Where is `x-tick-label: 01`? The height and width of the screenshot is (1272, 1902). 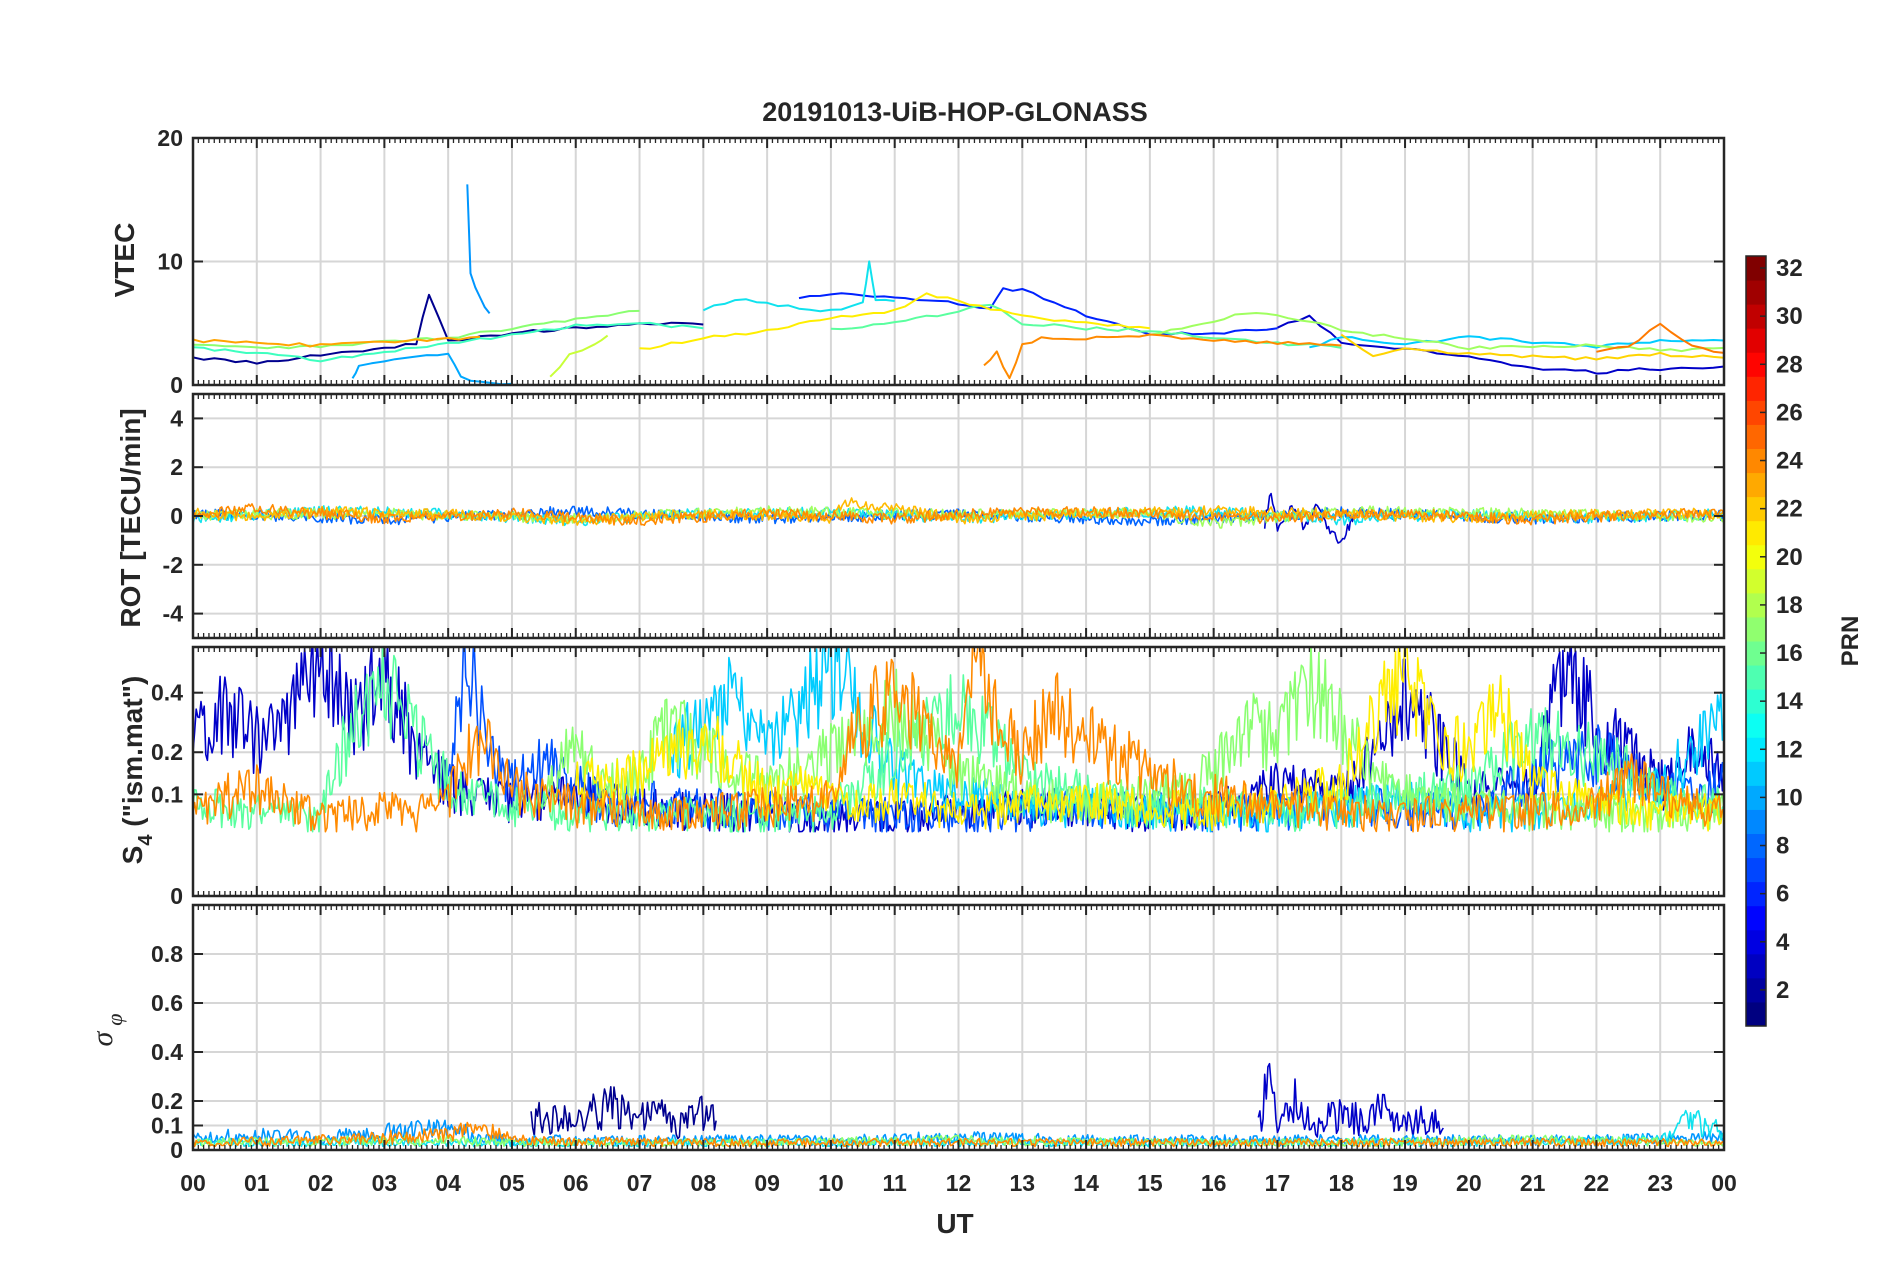 x-tick-label: 01 is located at coordinates (257, 1183).